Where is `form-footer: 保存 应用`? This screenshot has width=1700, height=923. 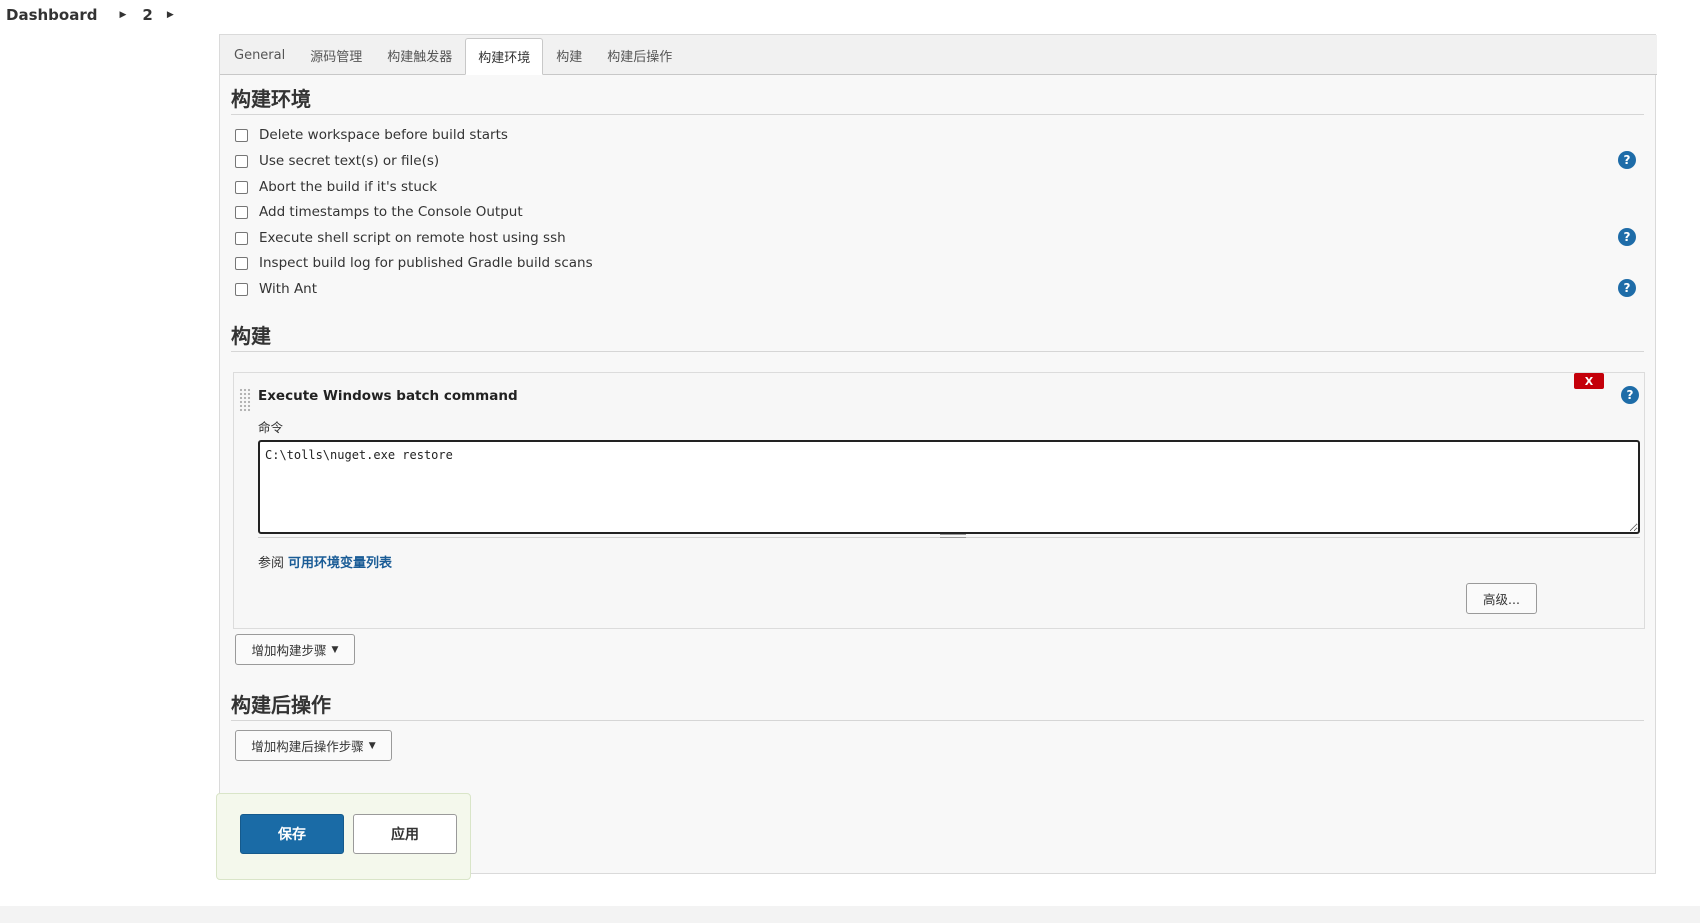
form-footer: 保存 应用 is located at coordinates (343, 836).